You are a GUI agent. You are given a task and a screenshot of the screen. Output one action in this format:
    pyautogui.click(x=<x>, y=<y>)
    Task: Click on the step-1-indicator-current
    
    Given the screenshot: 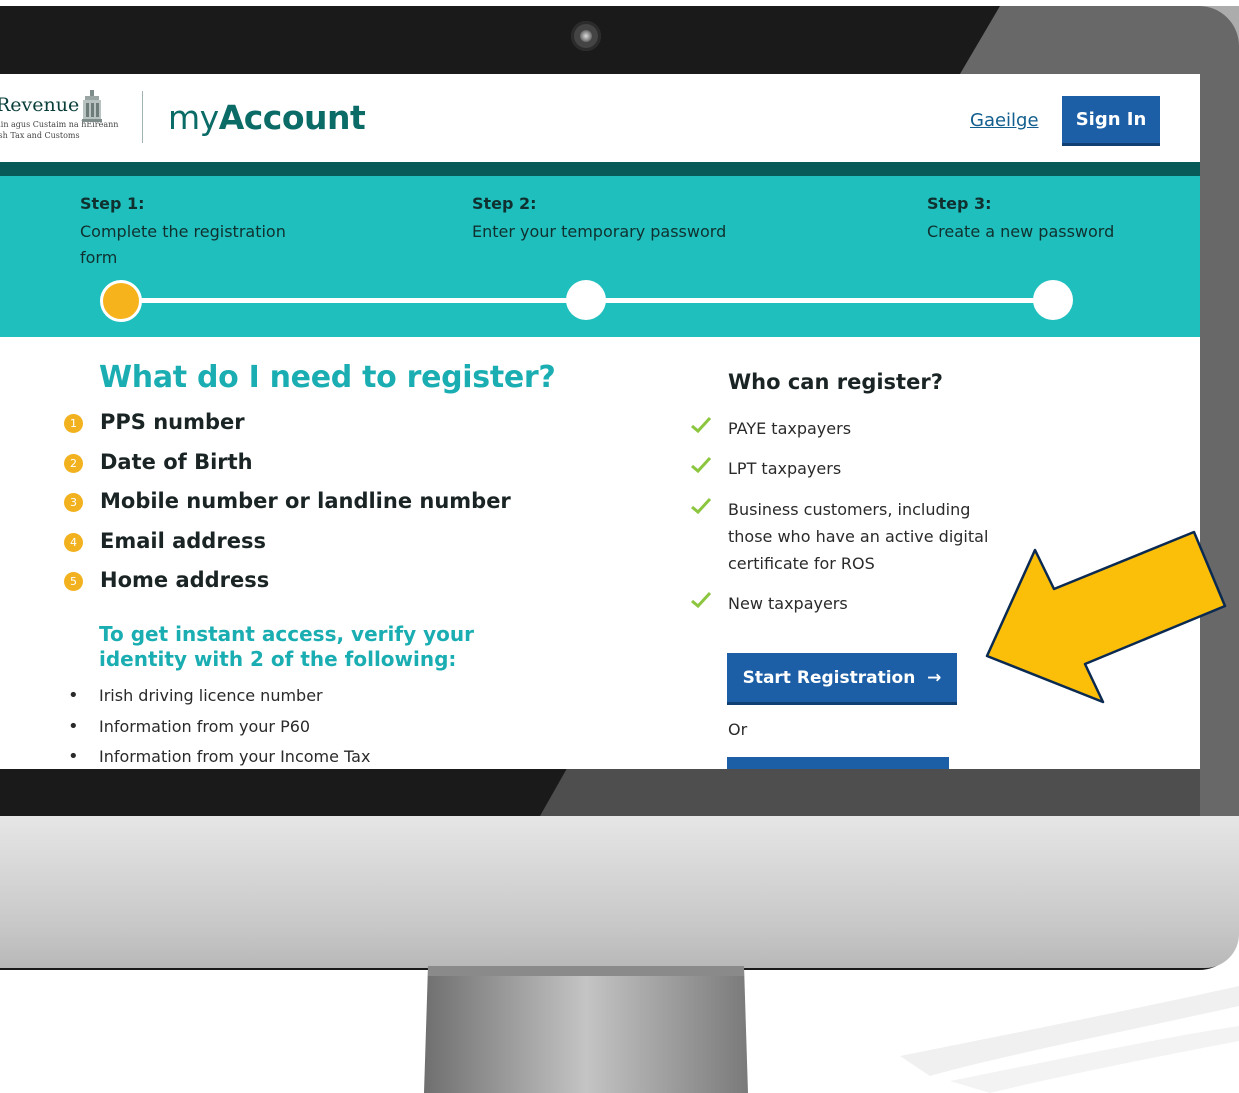 What is the action you would take?
    pyautogui.click(x=121, y=301)
    